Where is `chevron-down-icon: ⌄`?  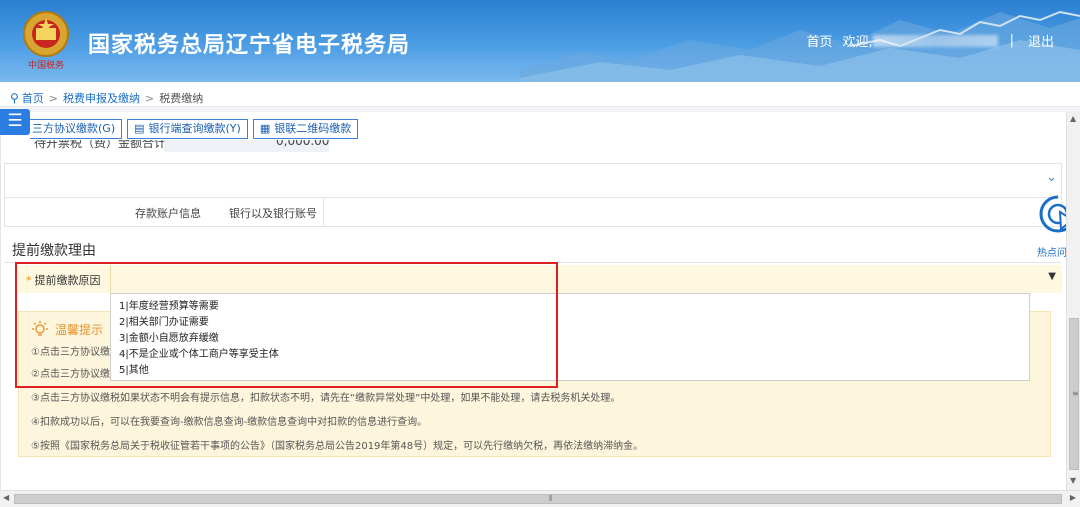
chevron-down-icon: ⌄ is located at coordinates (1051, 177).